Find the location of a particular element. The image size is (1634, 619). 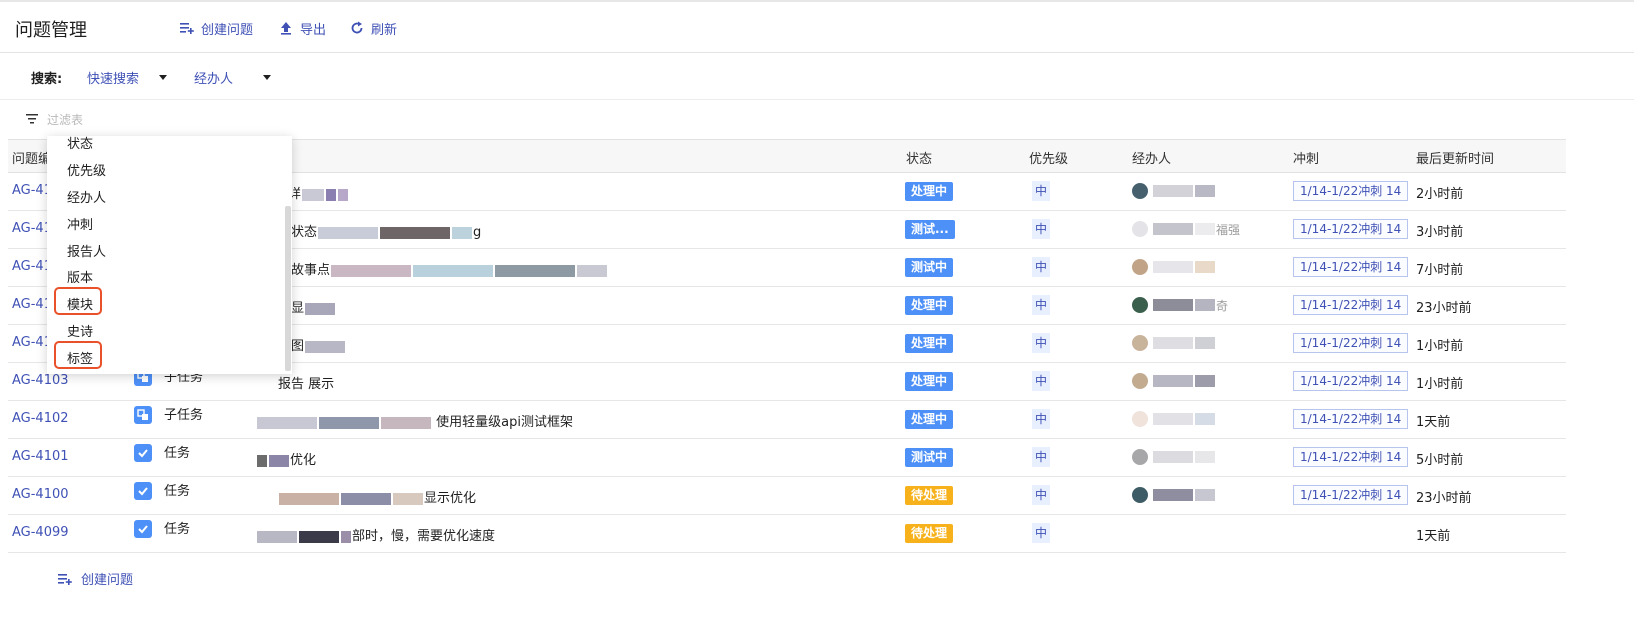

quick-search-dropdown: 快速搜索 is located at coordinates (127, 77).